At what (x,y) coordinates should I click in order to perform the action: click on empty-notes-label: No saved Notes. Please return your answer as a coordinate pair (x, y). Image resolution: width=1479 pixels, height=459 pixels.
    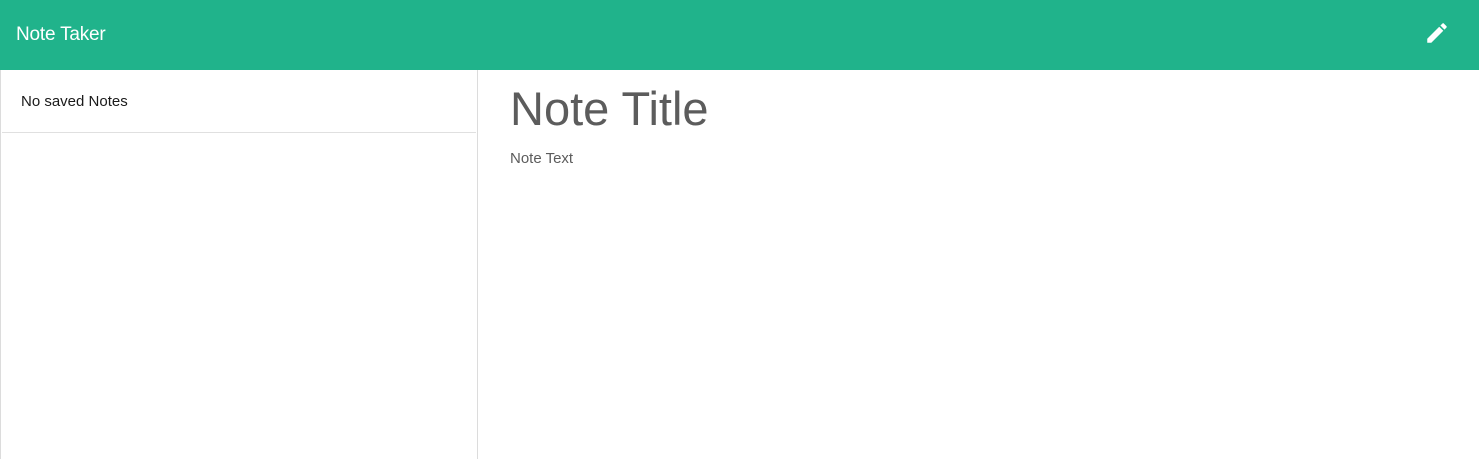
    Looking at the image, I should click on (74, 101).